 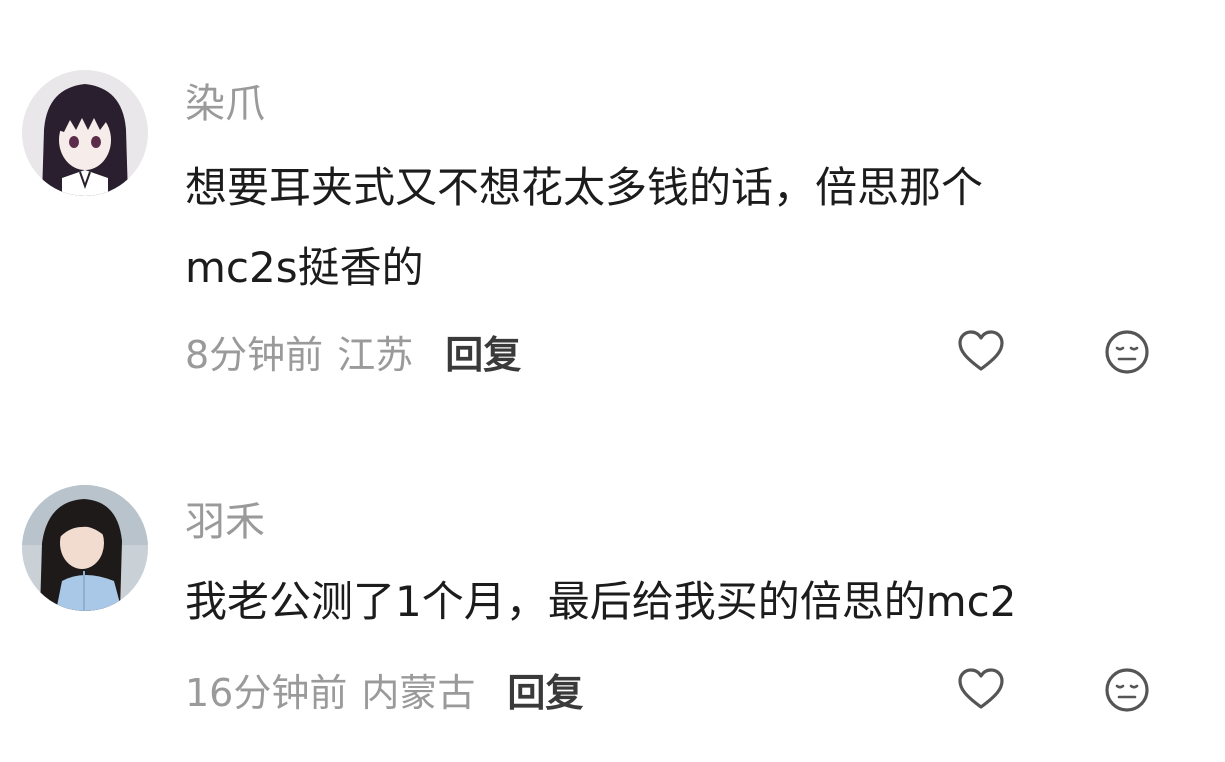 What do you see at coordinates (304, 267) in the screenshot?
I see `comment-text-line: mc2s挺香的` at bounding box center [304, 267].